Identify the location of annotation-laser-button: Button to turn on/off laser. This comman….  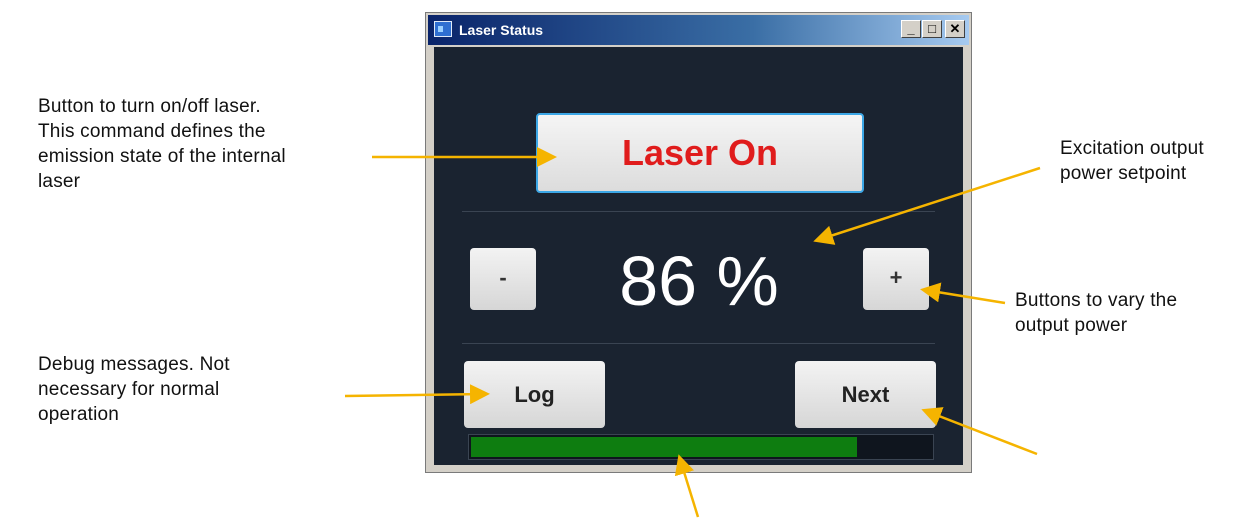
(198, 144).